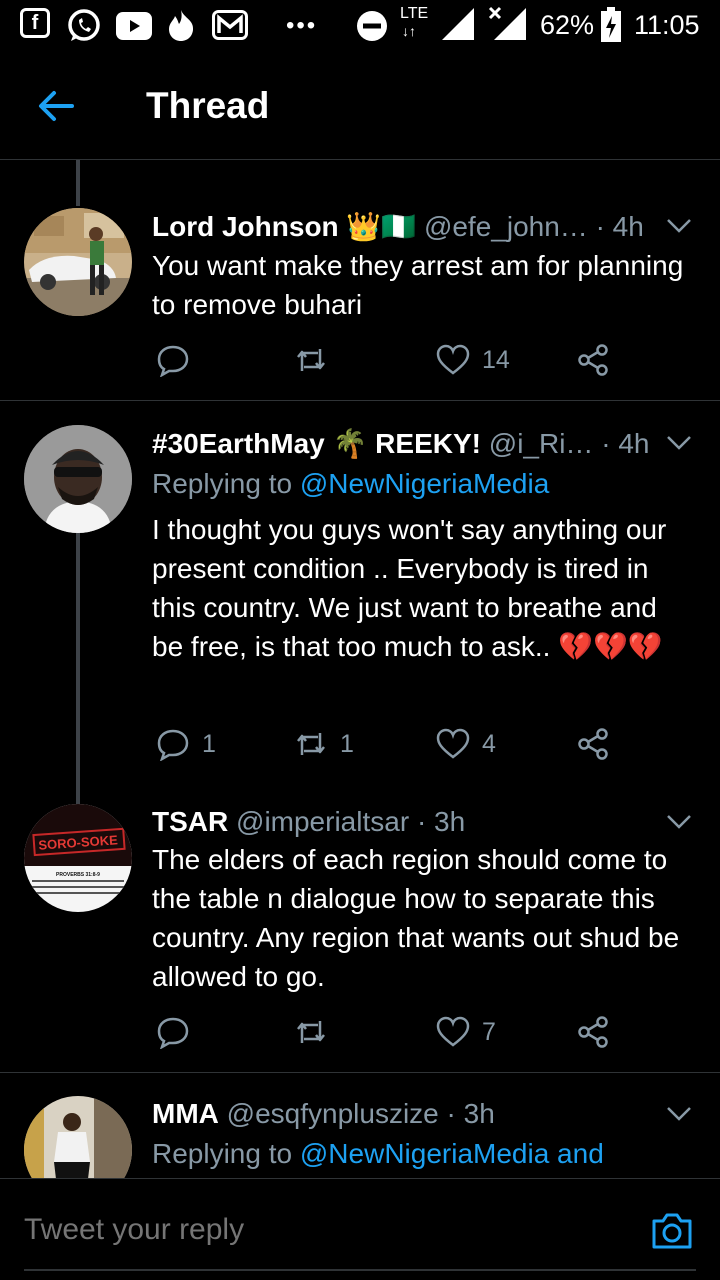 This screenshot has width=720, height=1280. I want to click on tweet-actions: 1 1 4, so click(392, 744).